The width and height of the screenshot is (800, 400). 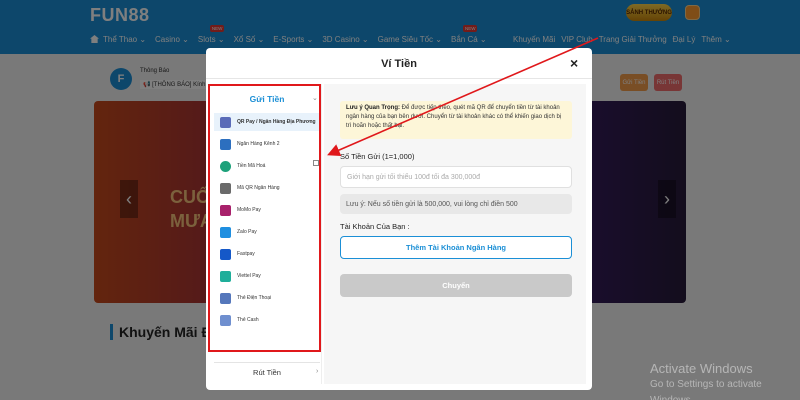 What do you see at coordinates (375, 226) in the screenshot?
I see `account-label: Tài Khoản Của Bạn :` at bounding box center [375, 226].